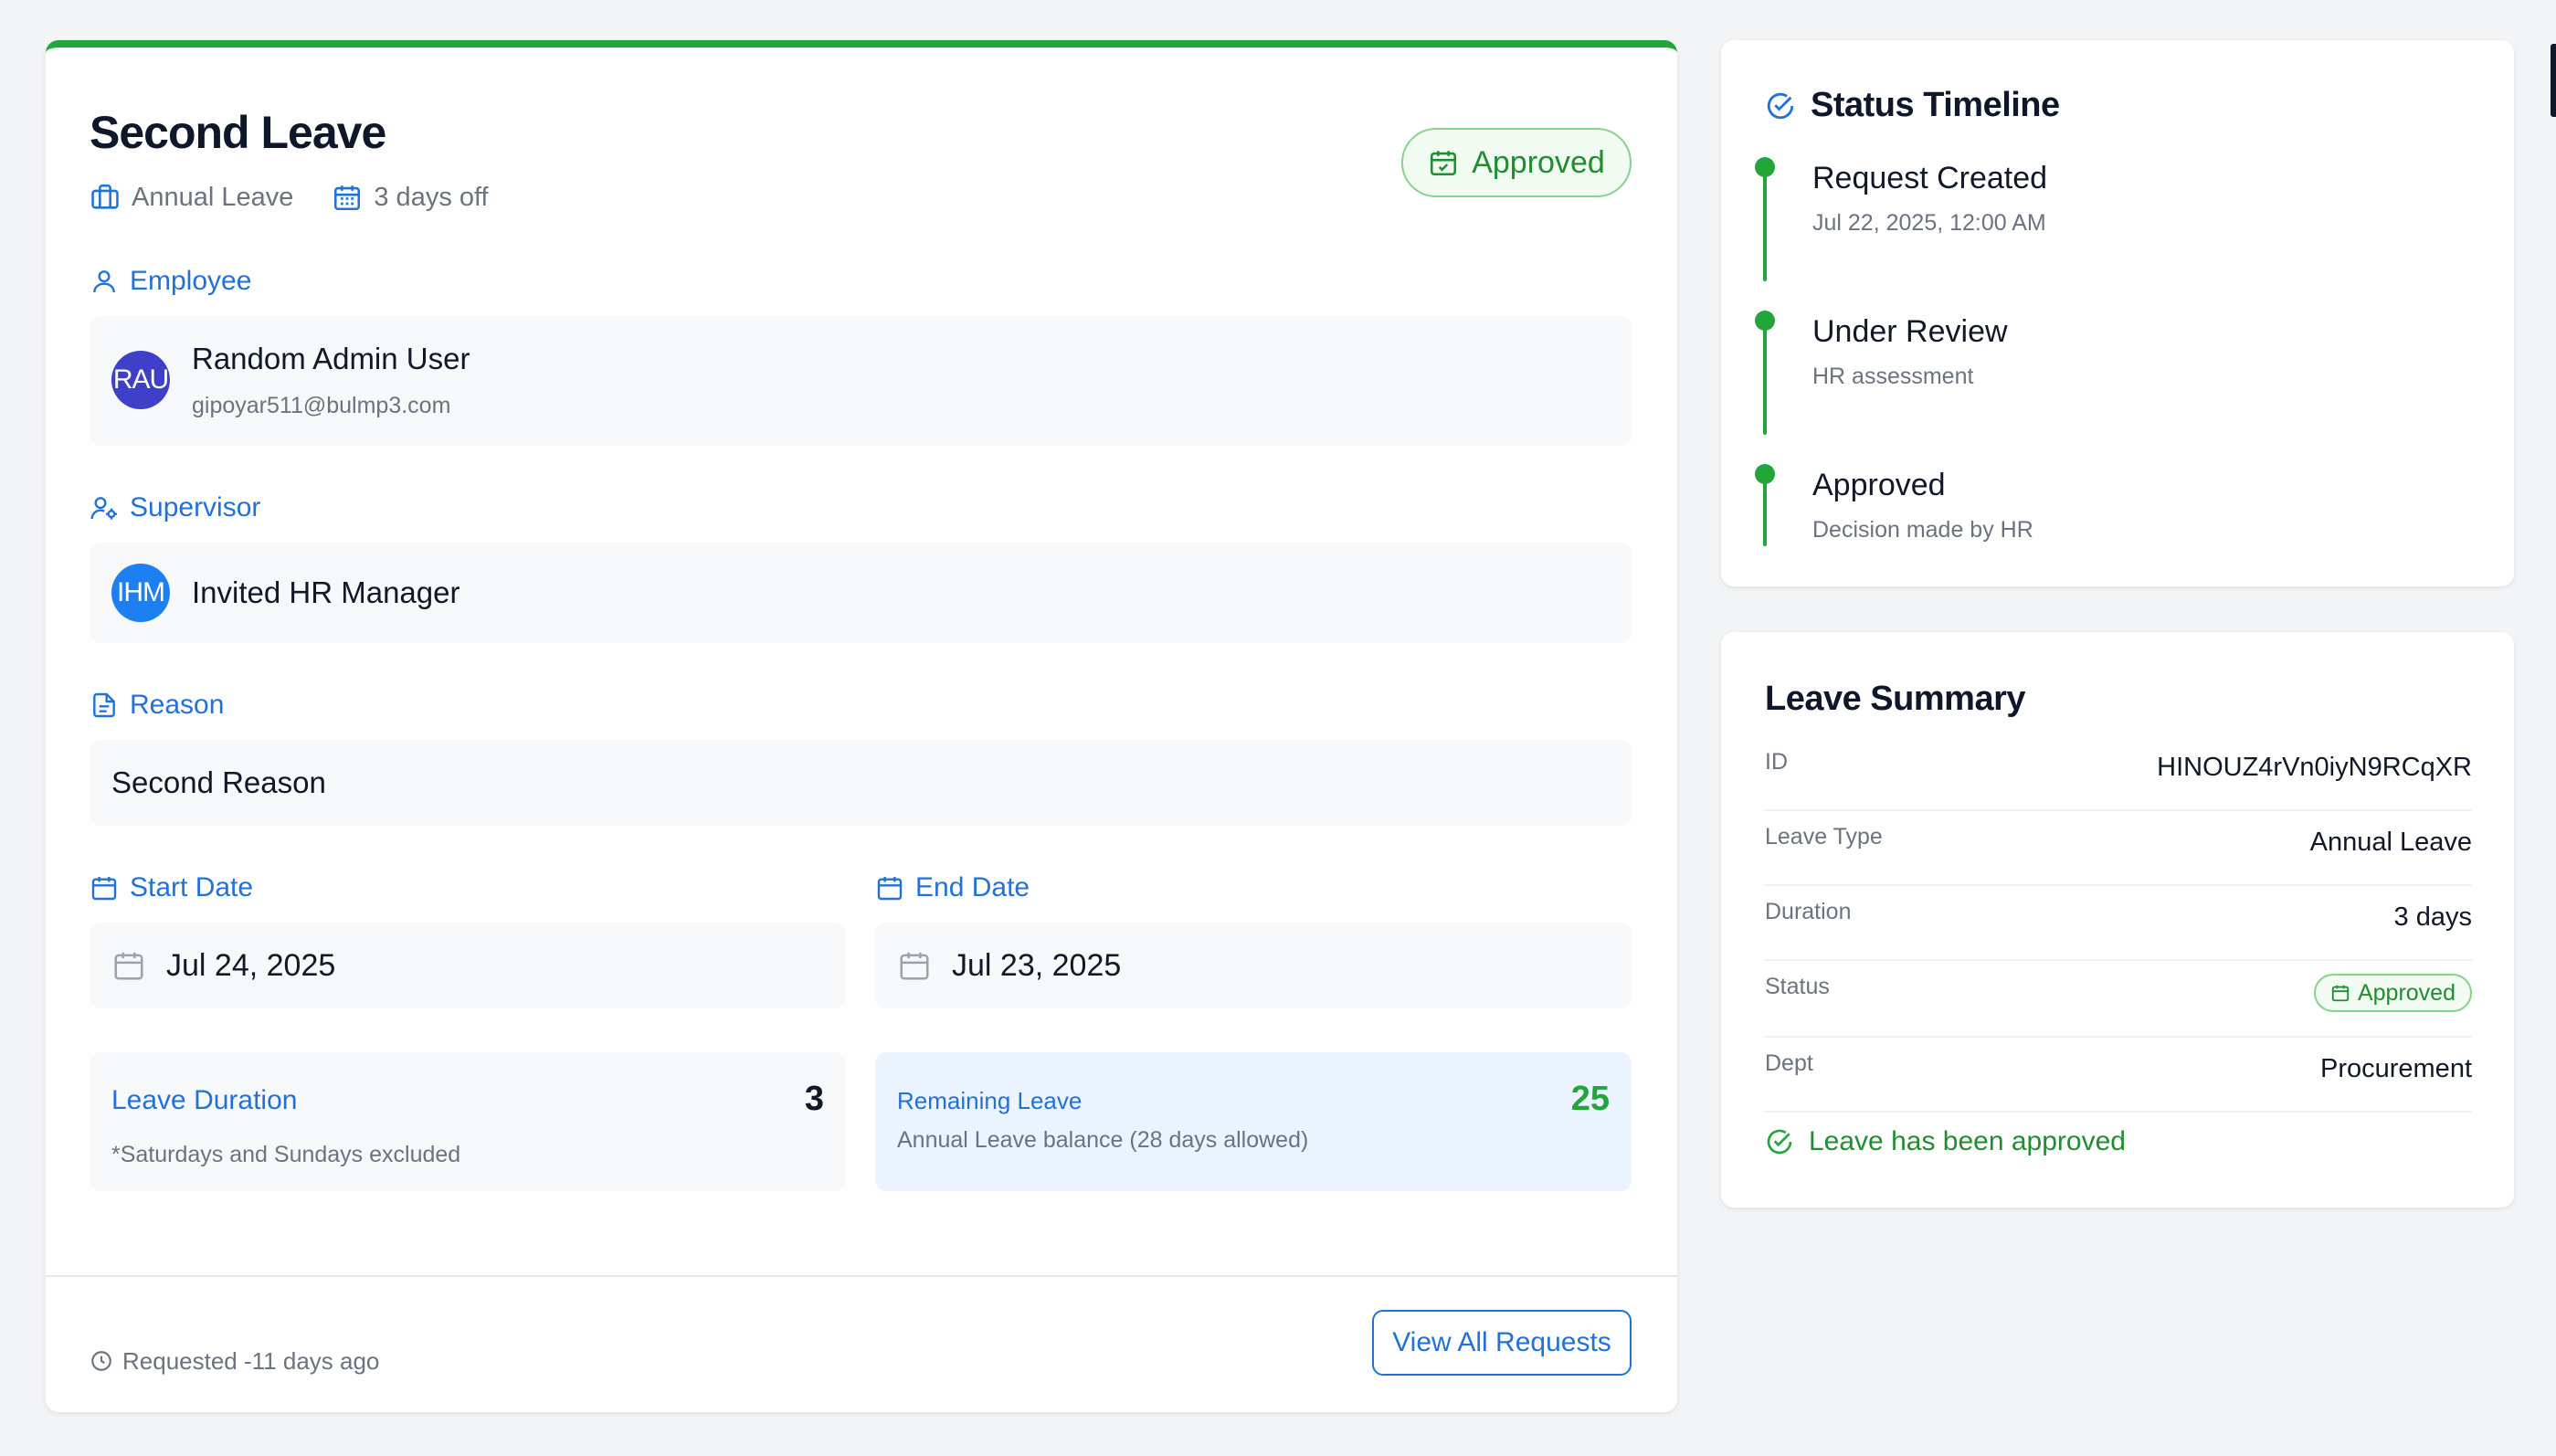 The height and width of the screenshot is (1456, 2556). I want to click on timeline-step-title: Under Review, so click(1910, 332).